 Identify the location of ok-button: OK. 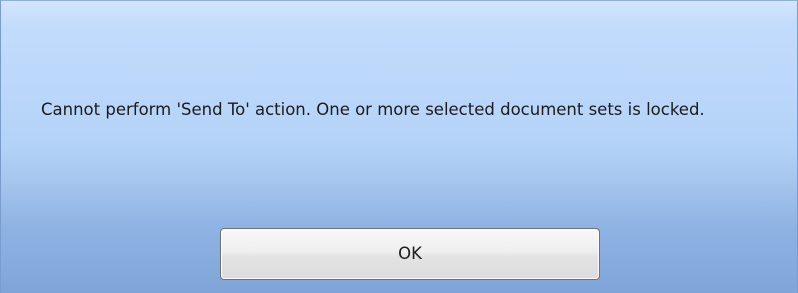
(410, 254).